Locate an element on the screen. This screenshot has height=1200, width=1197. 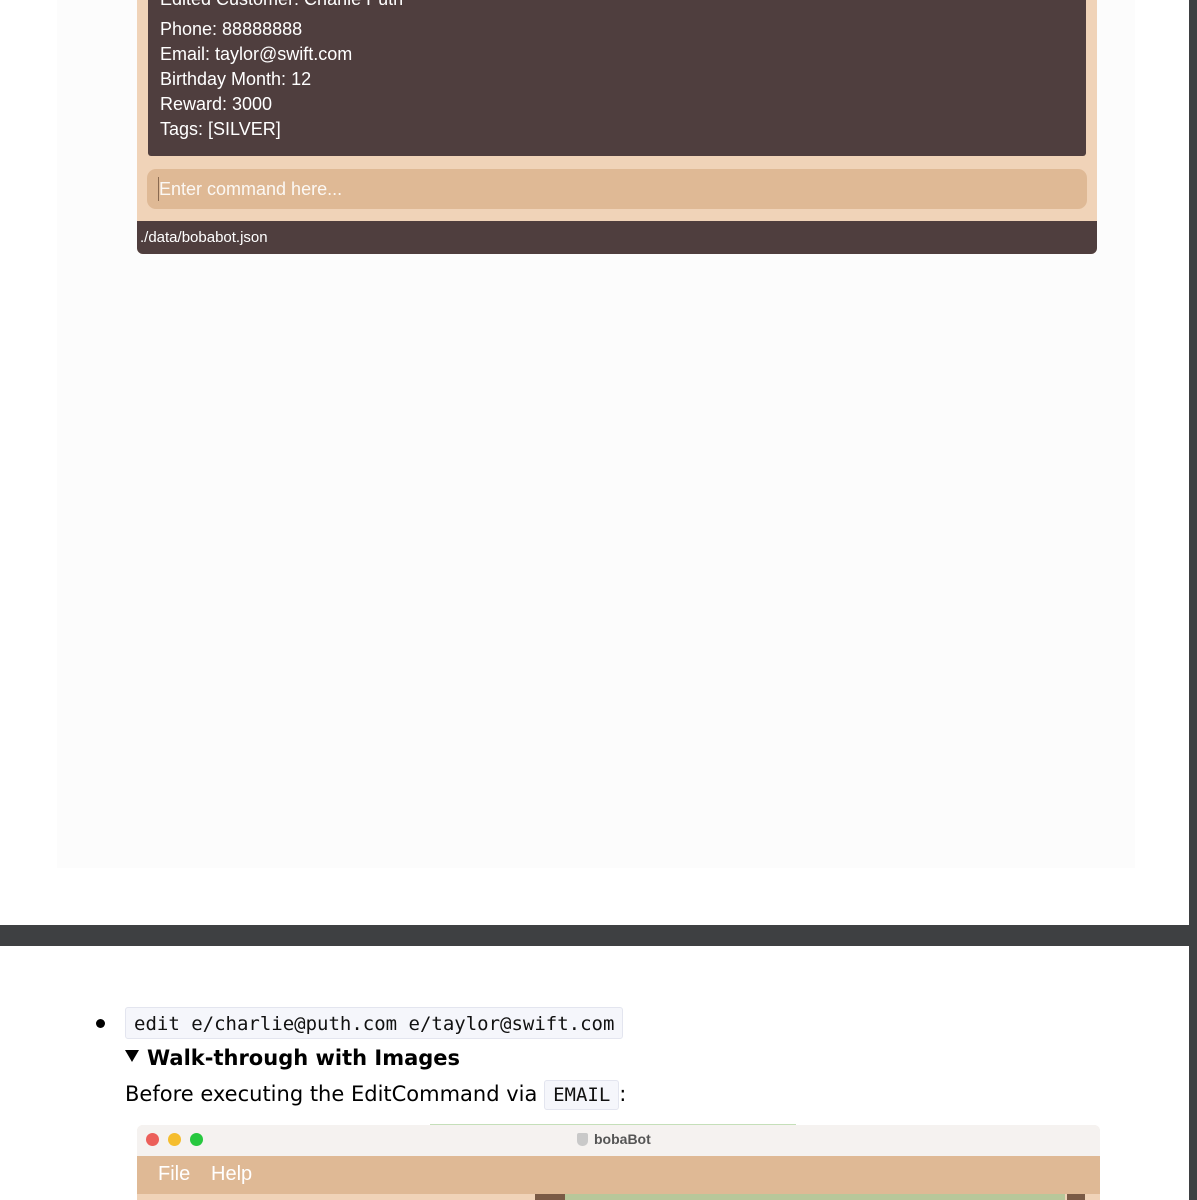
status-bar: ./data/bobabot.json is located at coordinates (617, 237).